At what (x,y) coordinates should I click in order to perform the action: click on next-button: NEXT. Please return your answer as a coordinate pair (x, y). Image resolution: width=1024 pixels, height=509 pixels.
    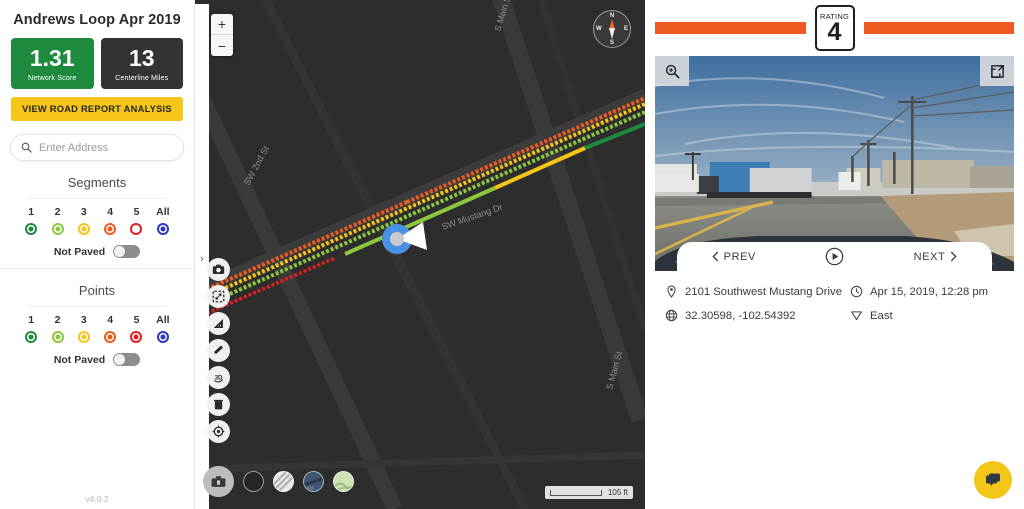
    Looking at the image, I should click on (936, 257).